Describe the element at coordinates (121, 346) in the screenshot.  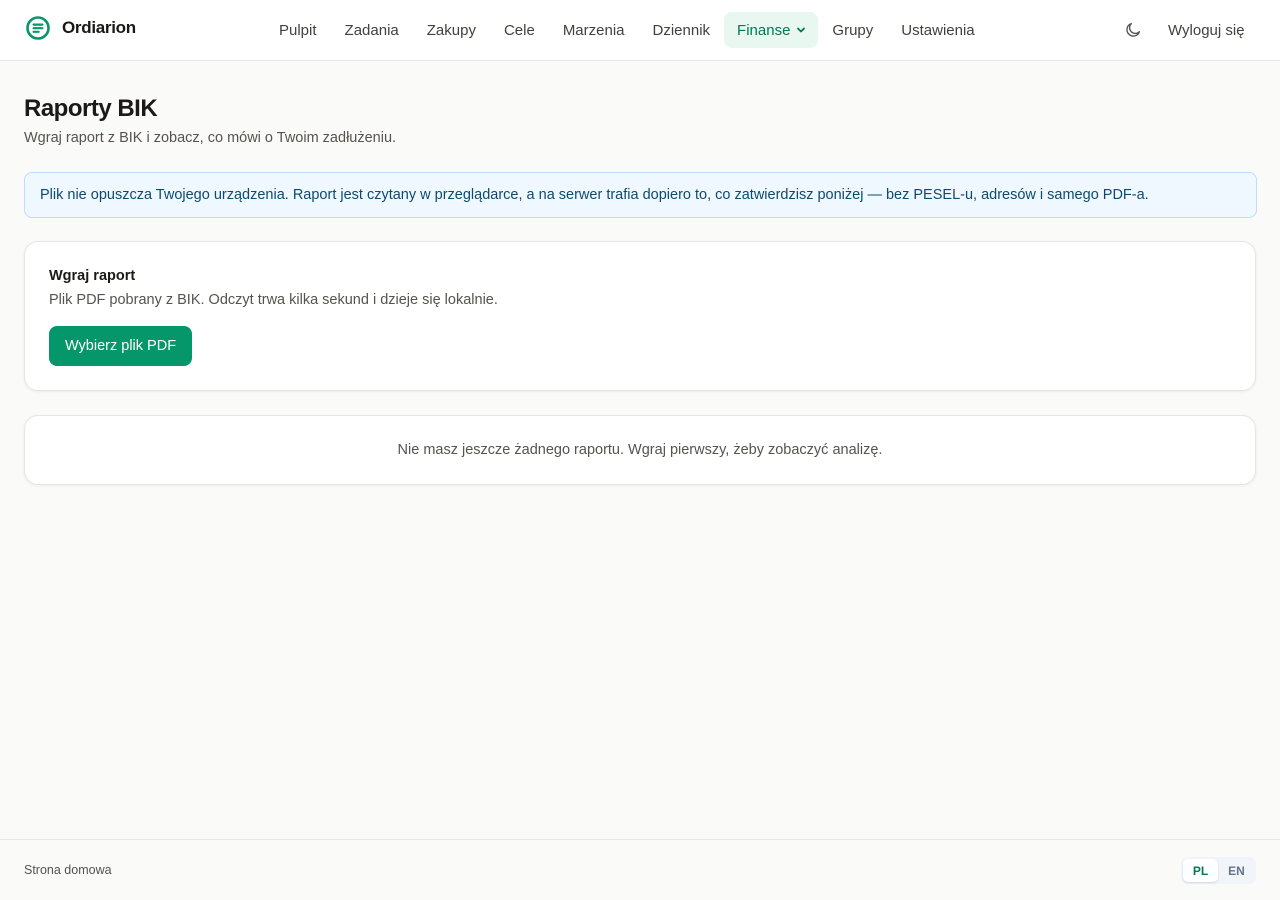
I see `choose-pdf-button: Wybierz plik PDF` at that location.